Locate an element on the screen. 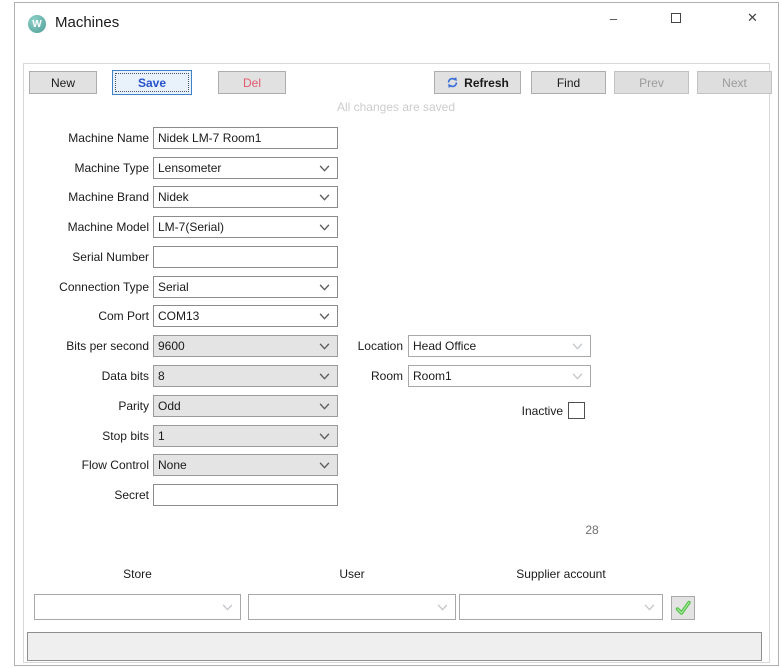 This screenshot has height=668, width=782. new-button: New is located at coordinates (63, 82).